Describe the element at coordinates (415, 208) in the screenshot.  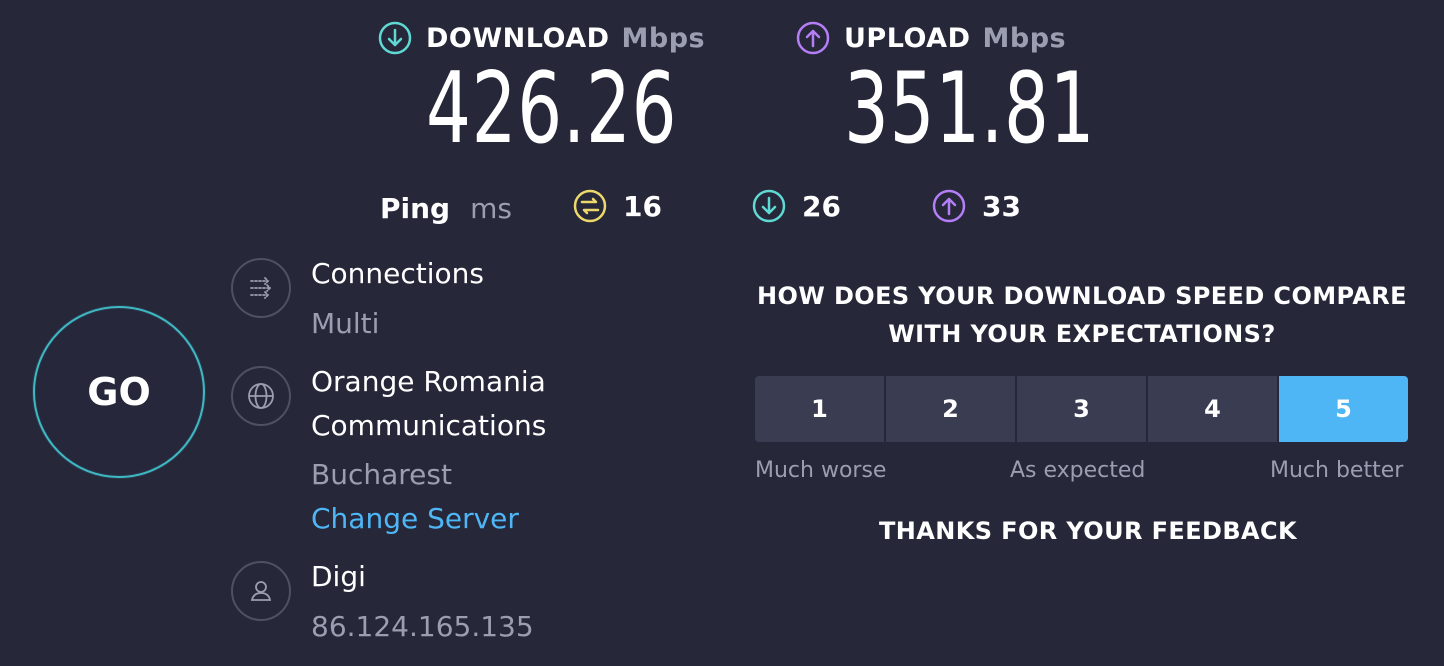
I see `ping-label: Ping` at that location.